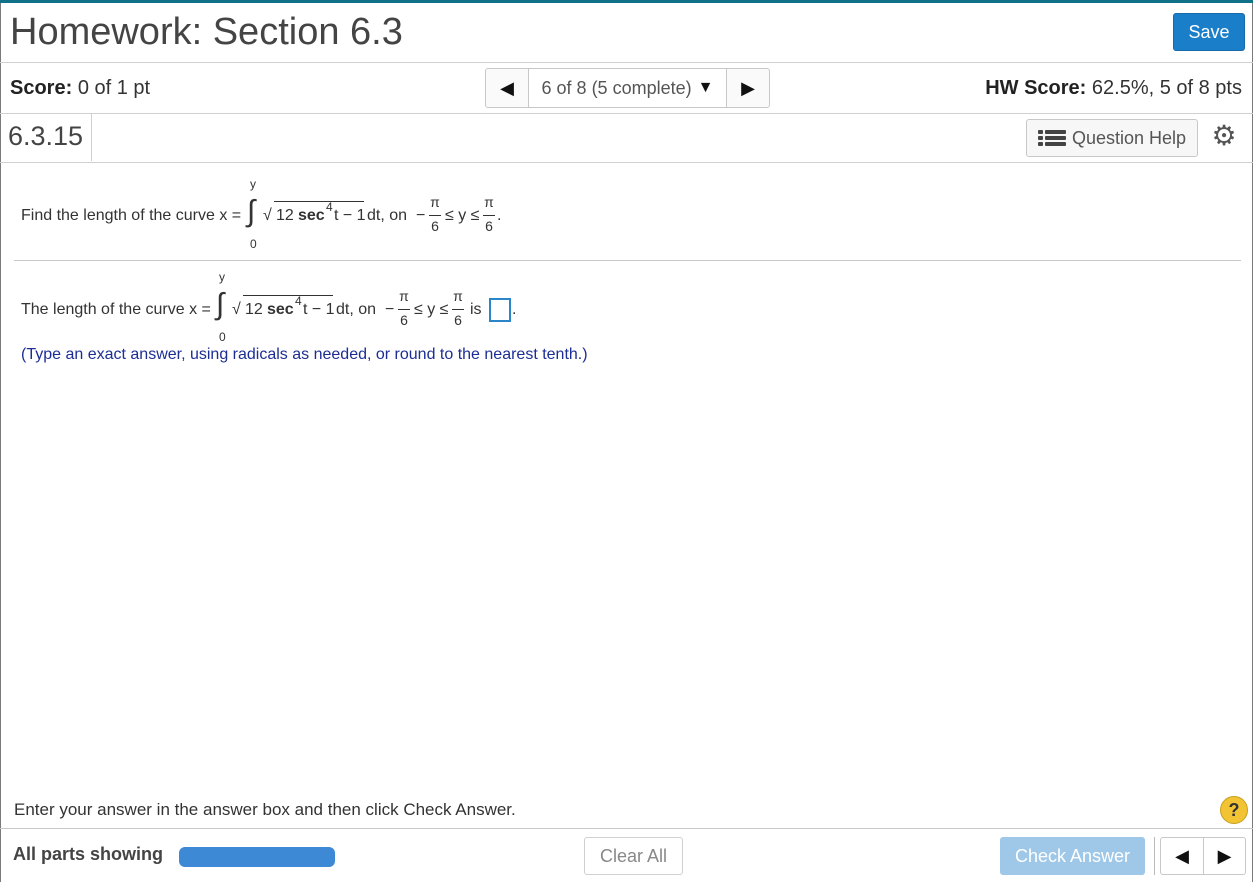  Describe the element at coordinates (633, 856) in the screenshot. I see `clear-all-button: Clear All` at that location.